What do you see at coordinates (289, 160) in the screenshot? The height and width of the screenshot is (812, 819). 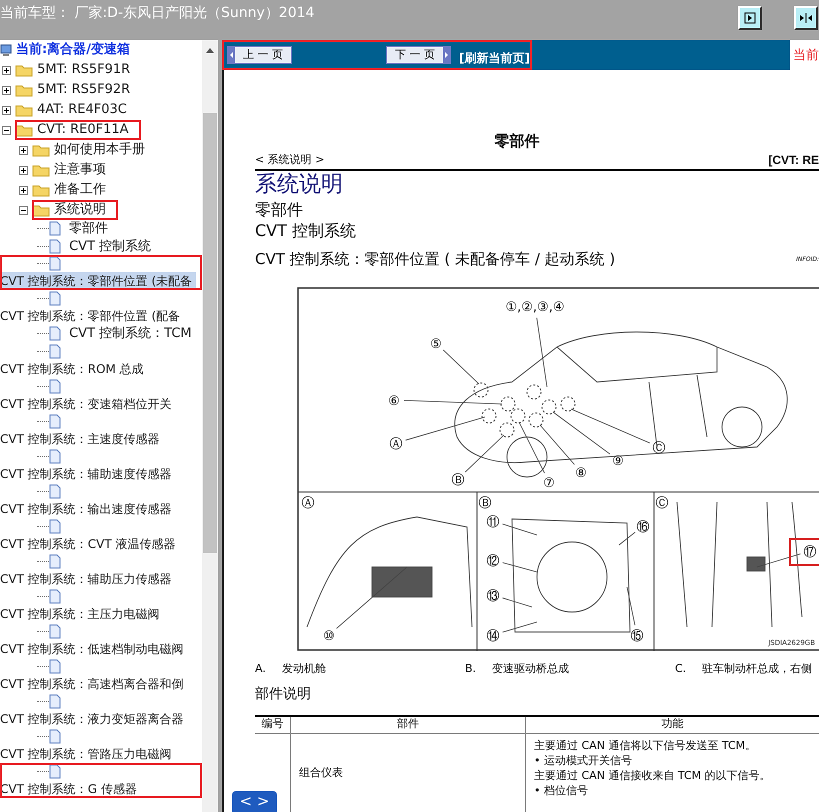 I see `breadcrumb: < 系统说明 >` at bounding box center [289, 160].